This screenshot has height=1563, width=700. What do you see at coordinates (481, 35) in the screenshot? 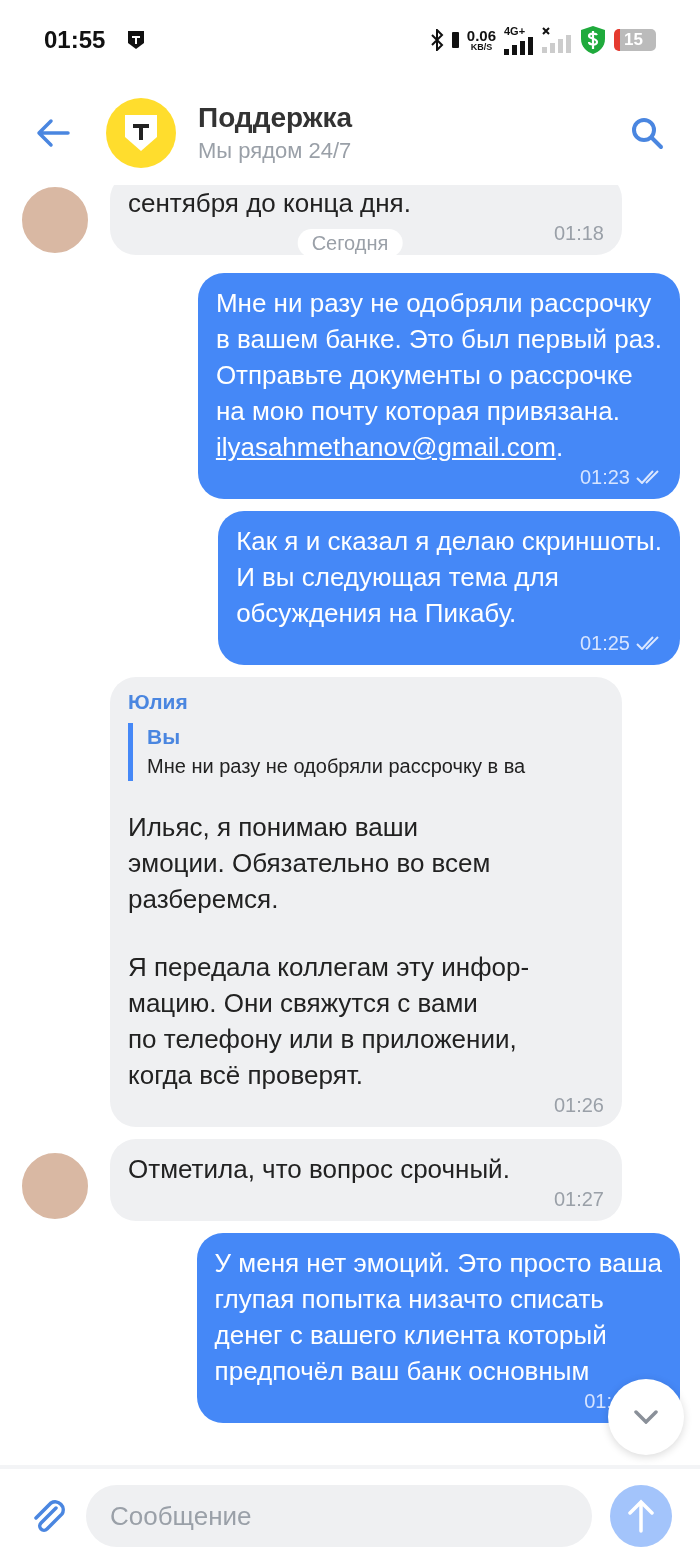
I see `network-speed: 0.06` at bounding box center [481, 35].